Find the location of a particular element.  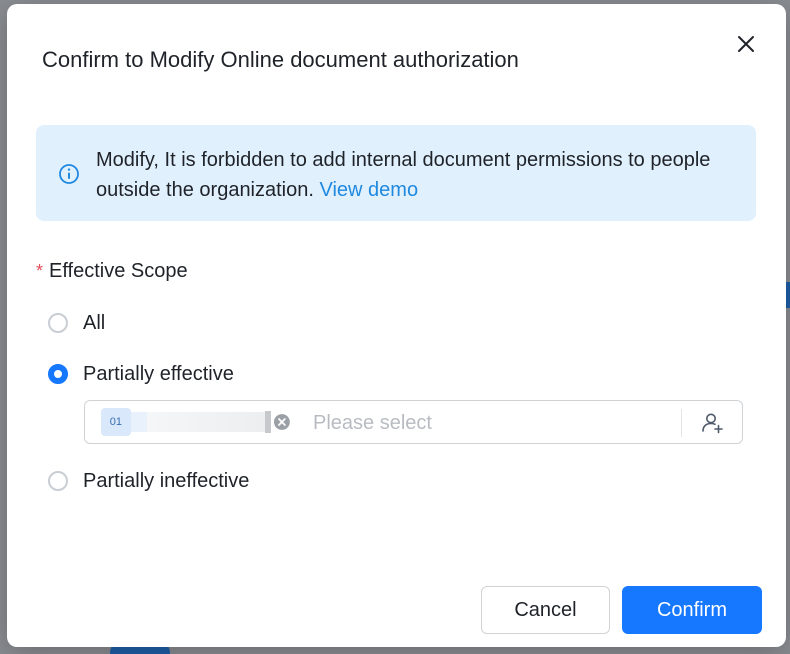

radio-label: All is located at coordinates (94, 323).